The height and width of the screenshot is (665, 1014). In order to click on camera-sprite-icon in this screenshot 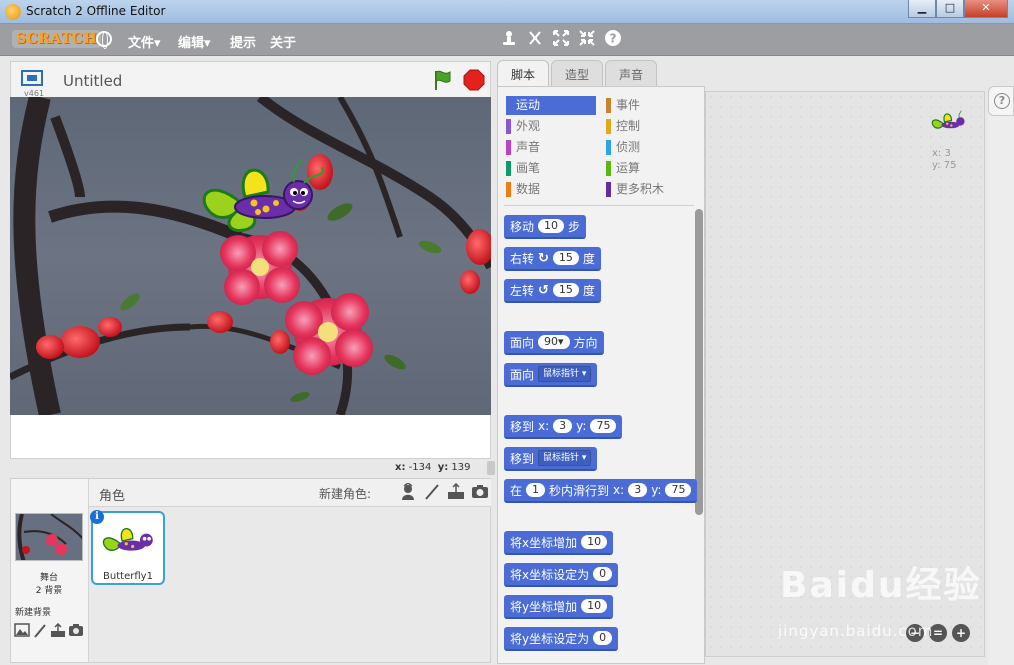, I will do `click(480, 492)`.